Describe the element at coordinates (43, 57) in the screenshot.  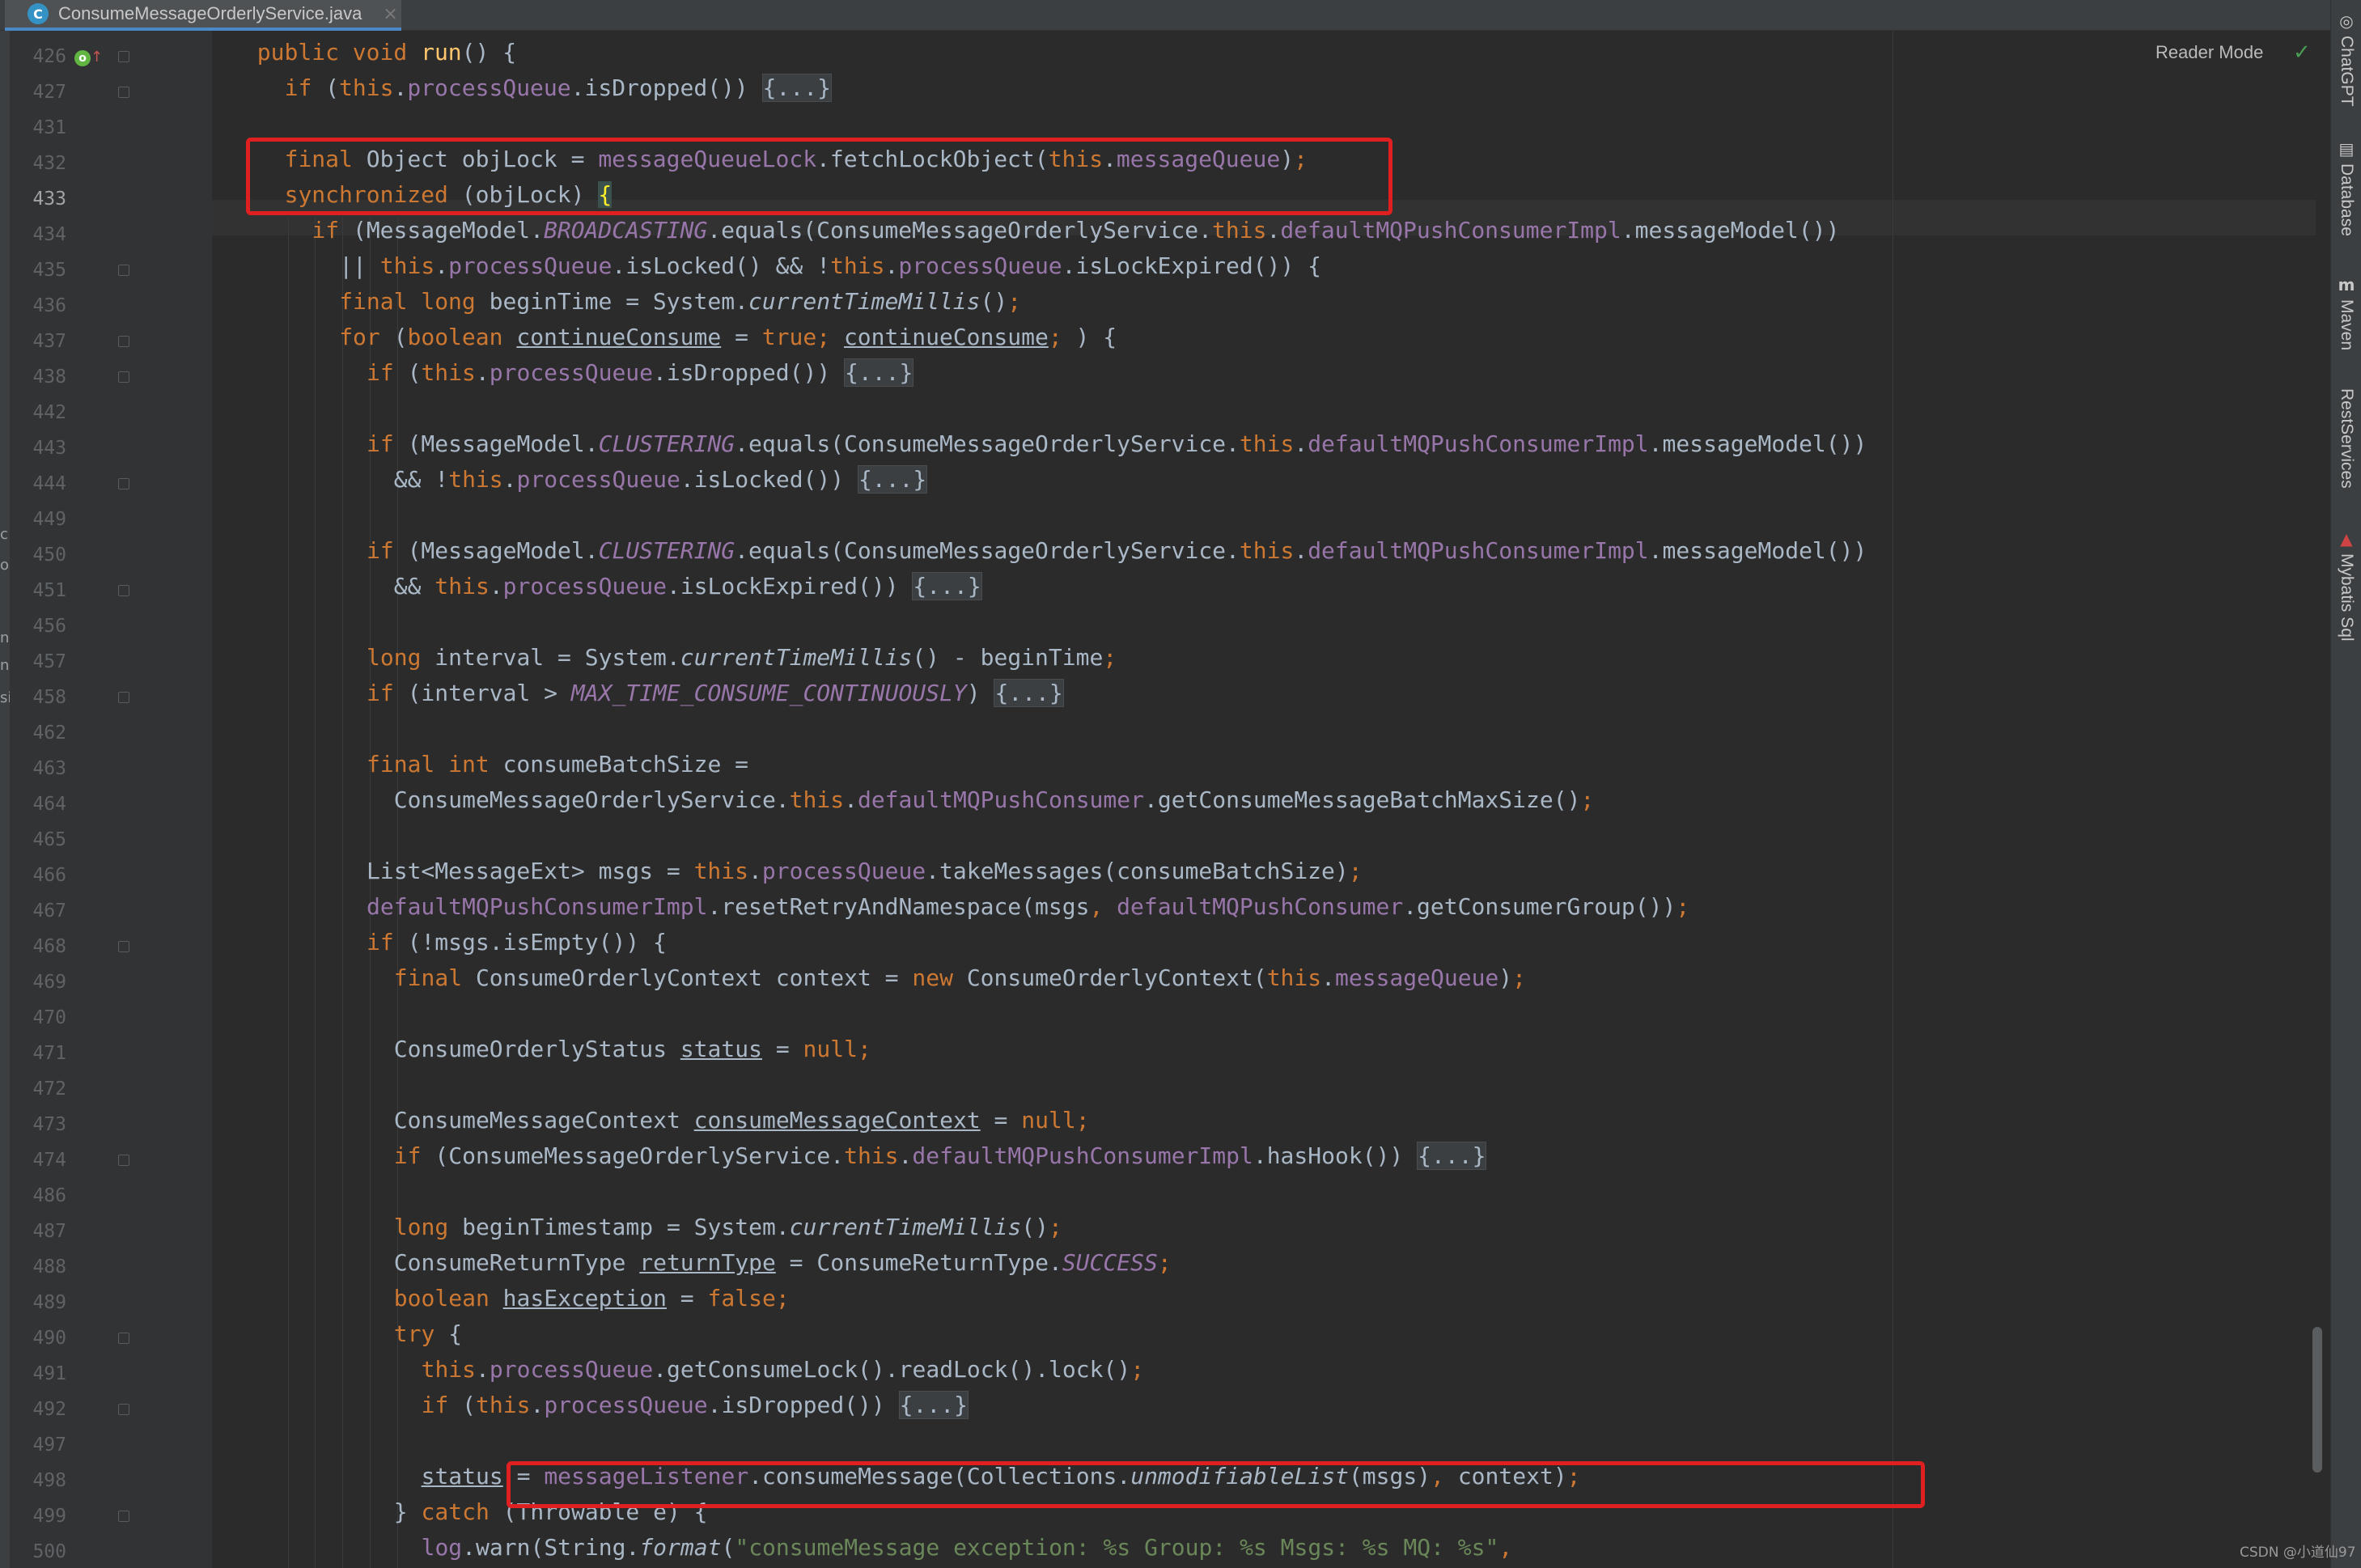
I see `line-number: 426` at that location.